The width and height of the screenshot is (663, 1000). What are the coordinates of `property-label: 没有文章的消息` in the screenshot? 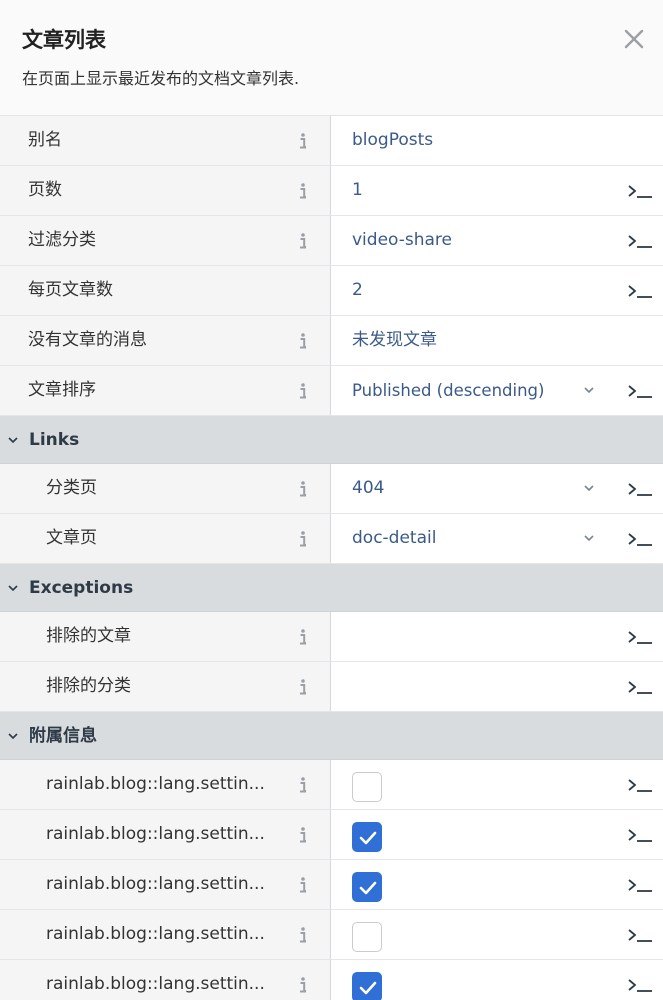 It's located at (87, 340).